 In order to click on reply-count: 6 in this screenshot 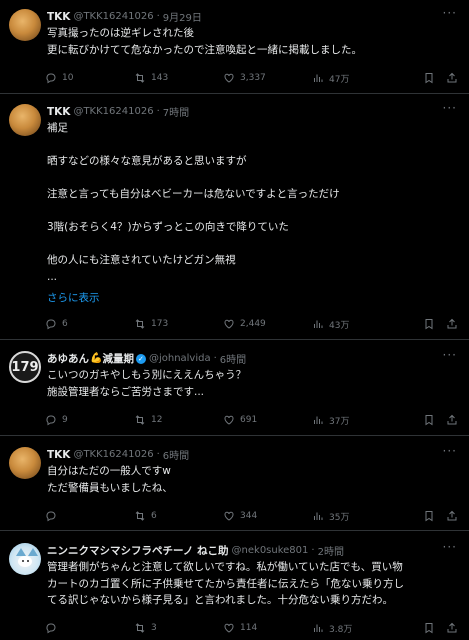, I will do `click(65, 324)`.